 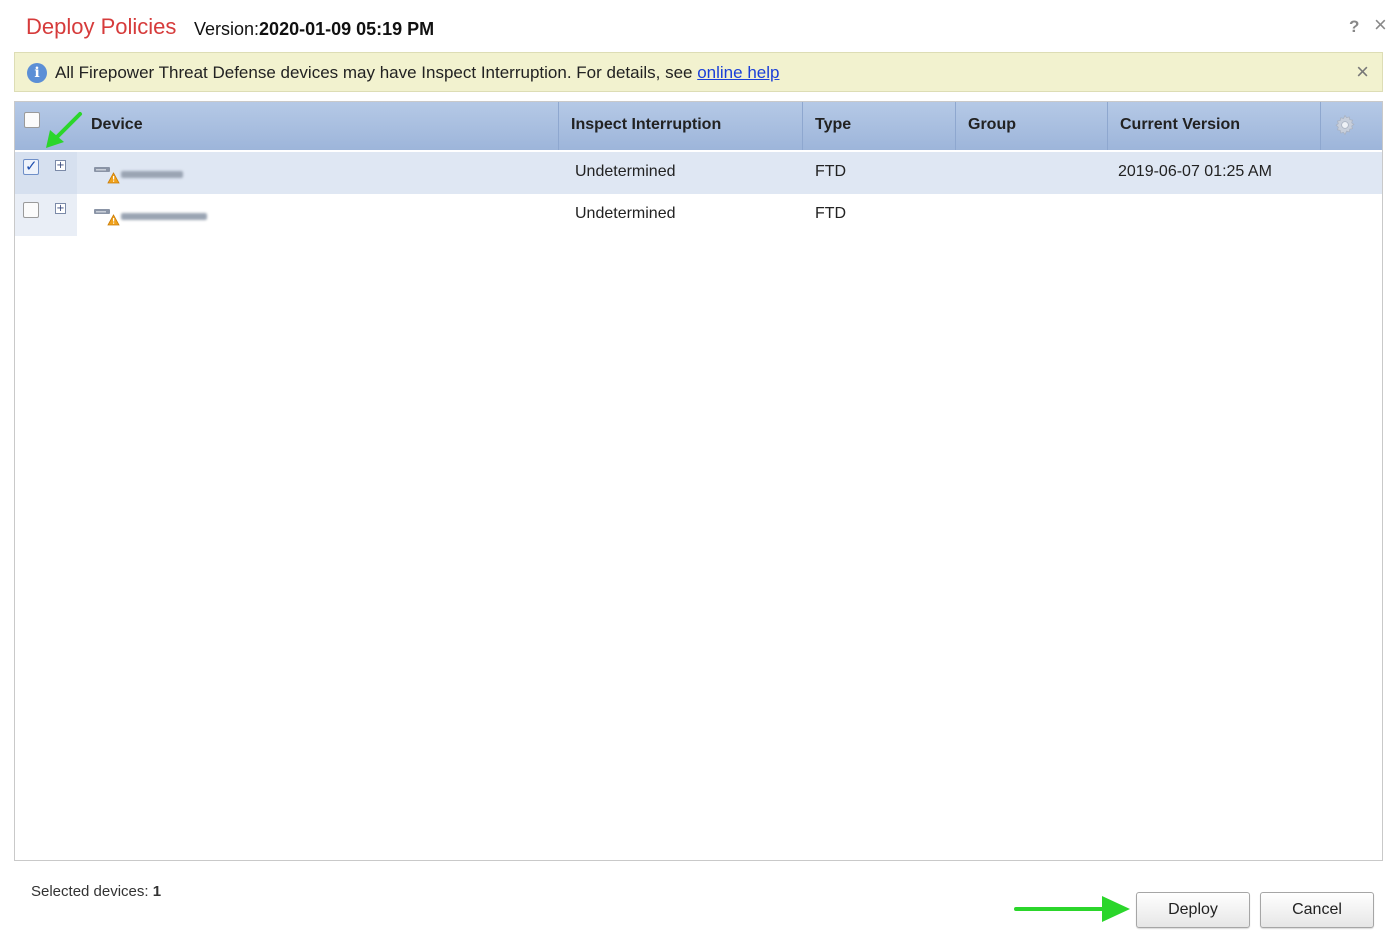 What do you see at coordinates (1354, 27) in the screenshot?
I see `help-icon: ?` at bounding box center [1354, 27].